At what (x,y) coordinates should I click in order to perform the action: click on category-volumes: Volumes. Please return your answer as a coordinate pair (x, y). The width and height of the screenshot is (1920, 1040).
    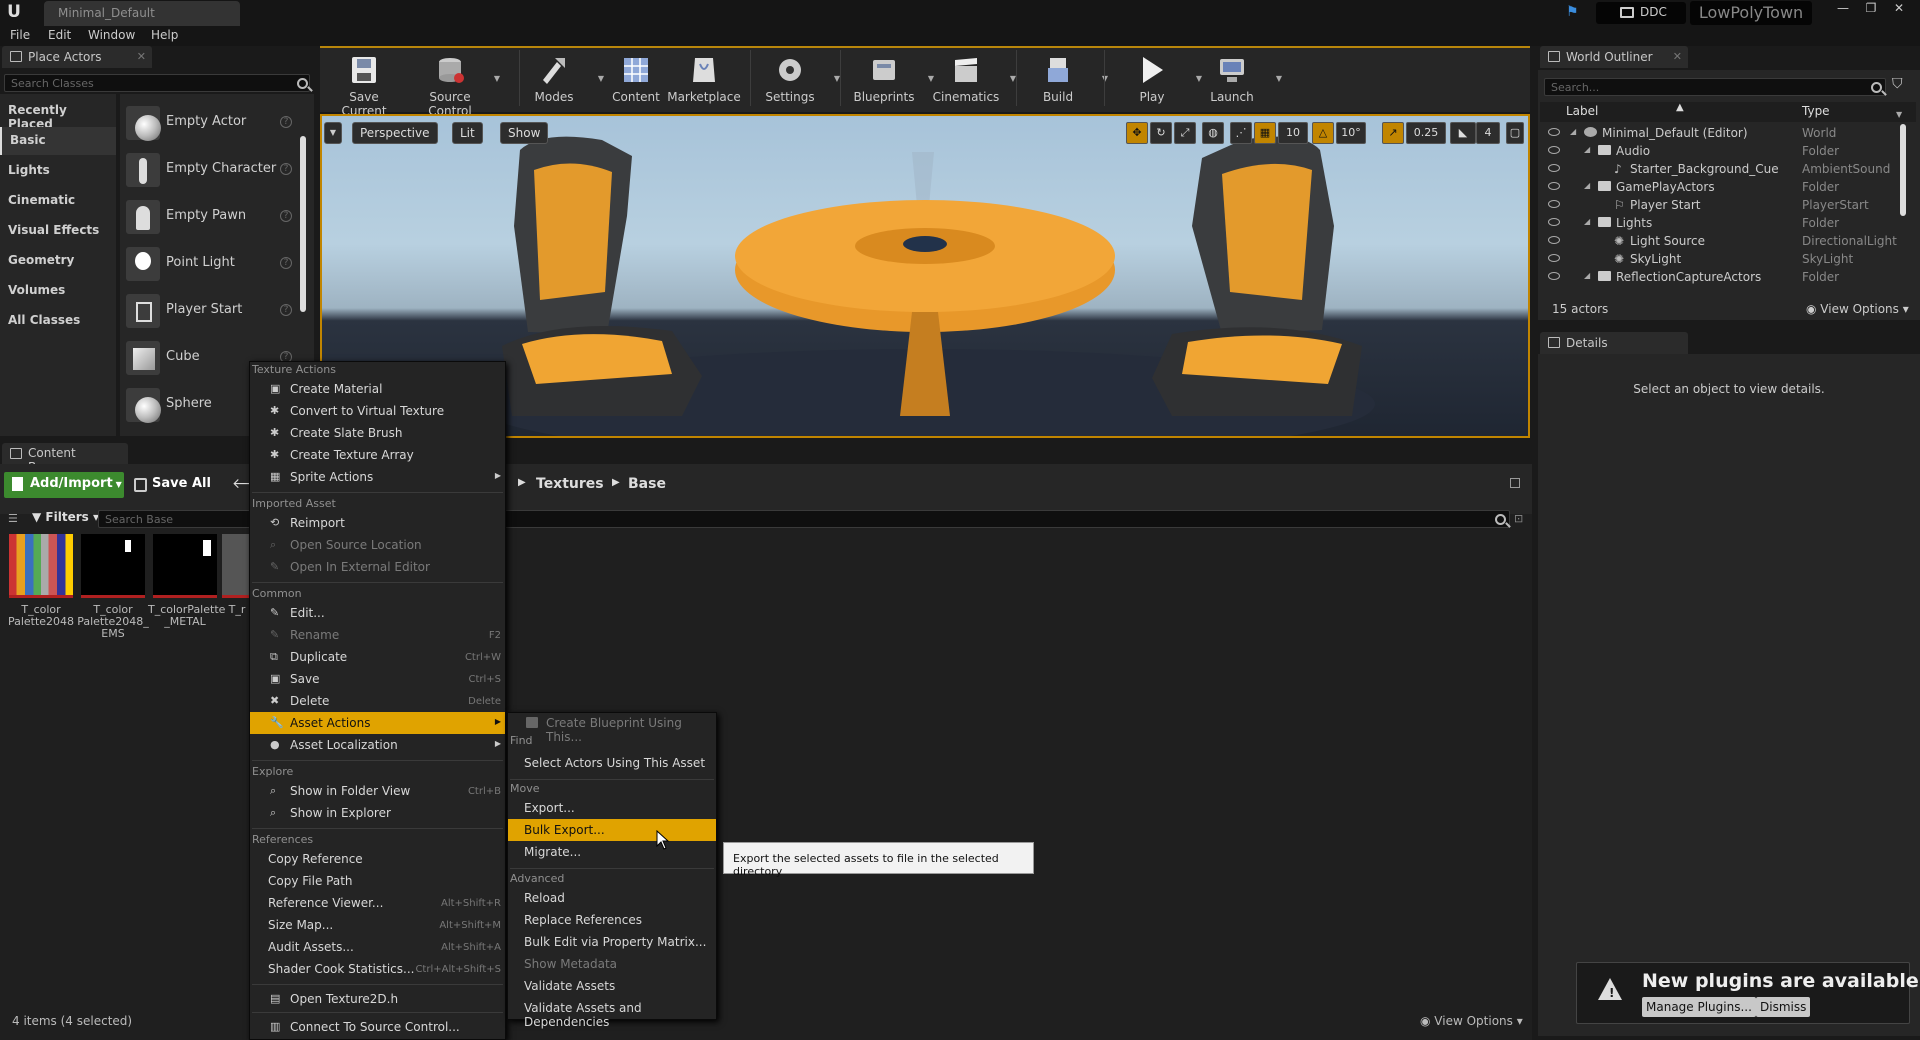
    Looking at the image, I should click on (58, 291).